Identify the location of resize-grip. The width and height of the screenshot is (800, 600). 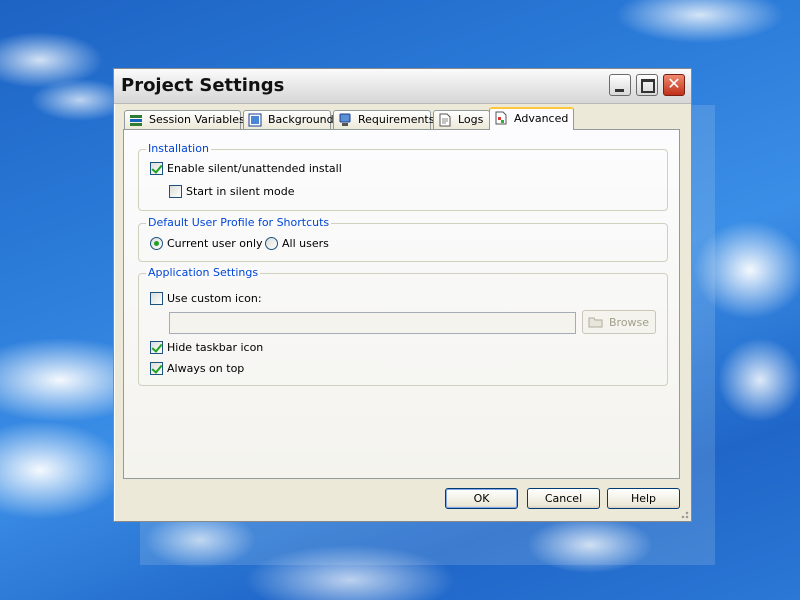
(684, 514).